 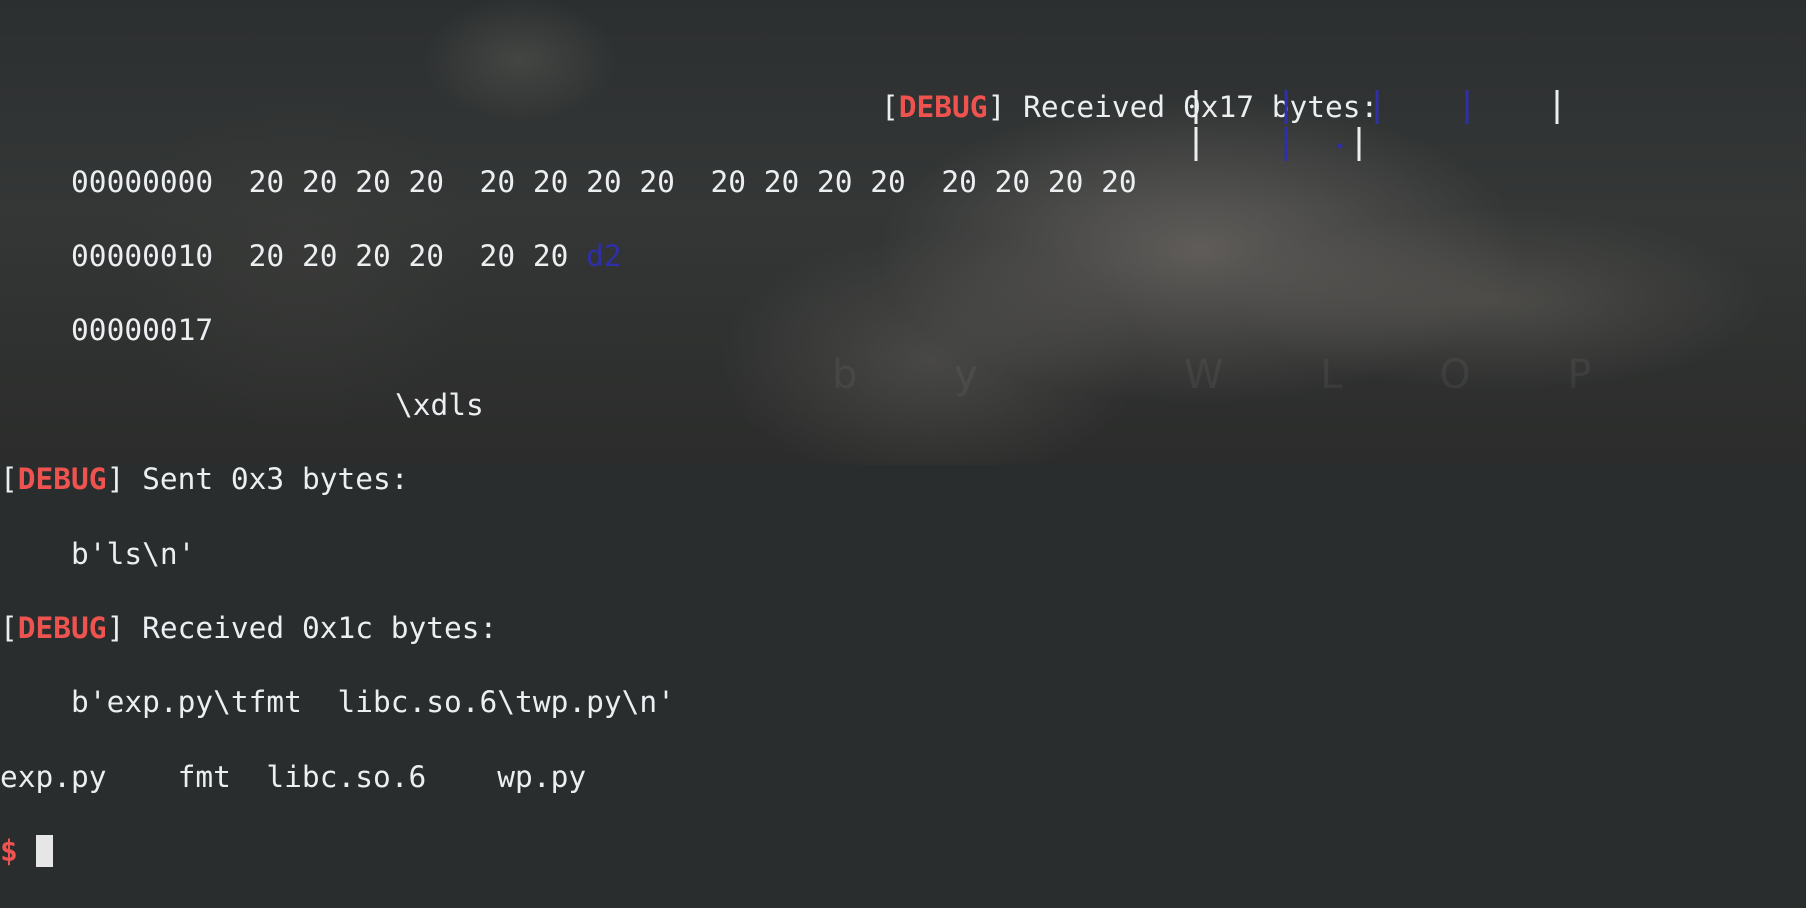 I want to click on debug-sent-header: [DEBUG] Sent 0x3 bytes:, so click(x=204, y=479).